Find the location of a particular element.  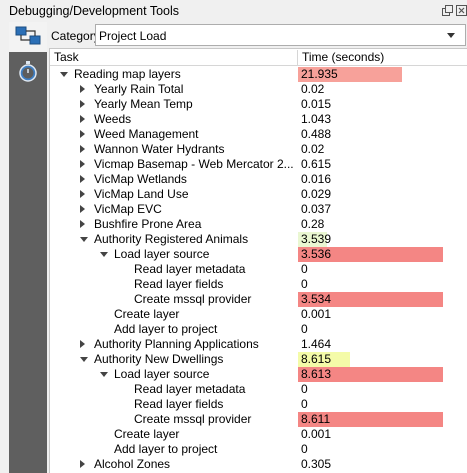

table-header: Task Time (seconds) is located at coordinates (258, 57).